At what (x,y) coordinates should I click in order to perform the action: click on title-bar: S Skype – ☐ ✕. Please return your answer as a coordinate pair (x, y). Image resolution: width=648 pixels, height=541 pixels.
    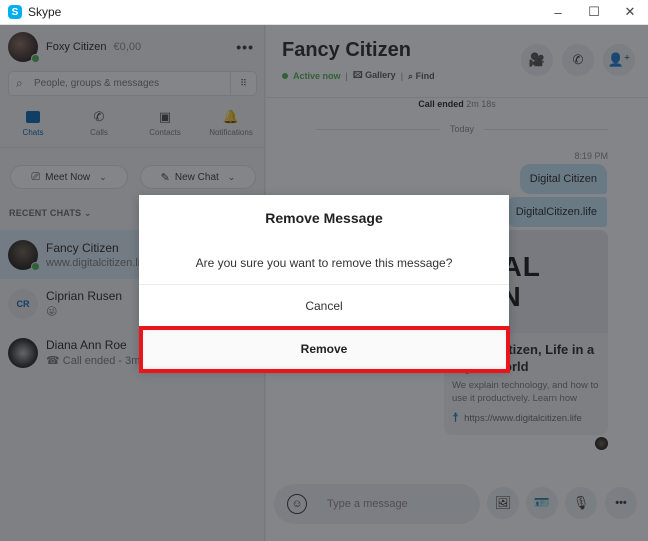
    Looking at the image, I should click on (324, 12).